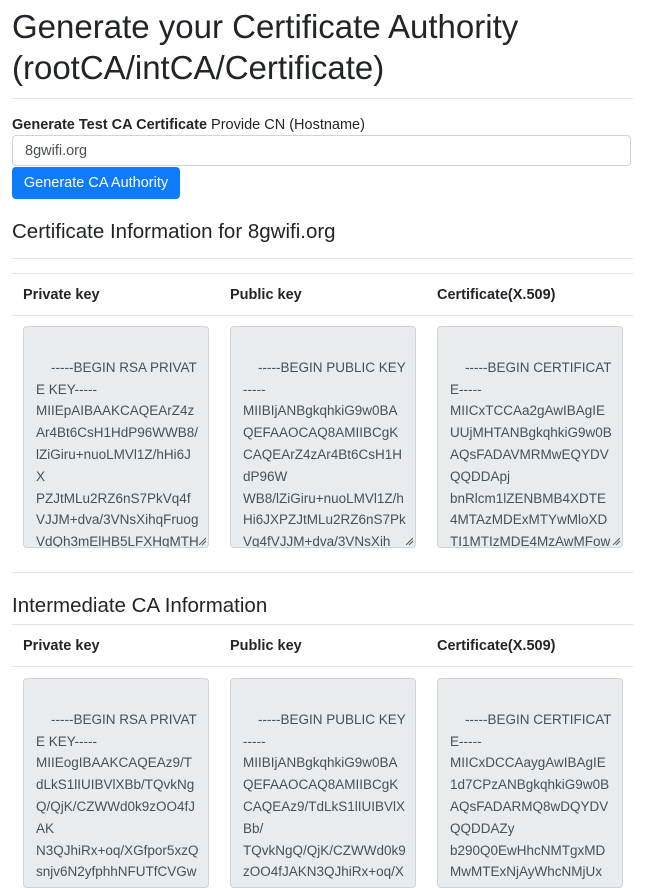  Describe the element at coordinates (96, 183) in the screenshot. I see `generate-ca-button: Generate CA Authority` at that location.